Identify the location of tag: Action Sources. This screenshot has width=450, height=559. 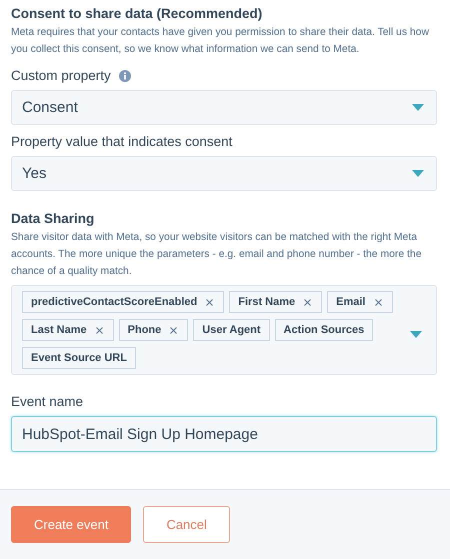
(324, 330).